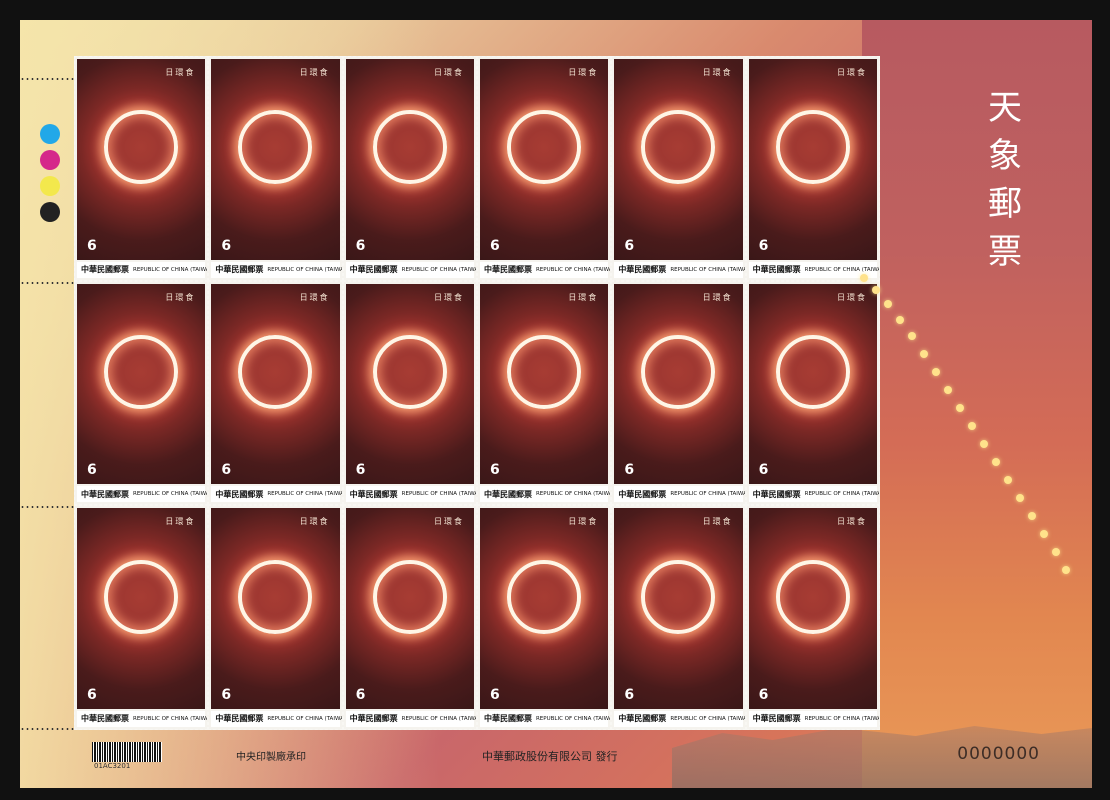 The height and width of the screenshot is (800, 1110). Describe the element at coordinates (112, 766) in the screenshot. I see `barcode-label: 01AC3201` at that location.